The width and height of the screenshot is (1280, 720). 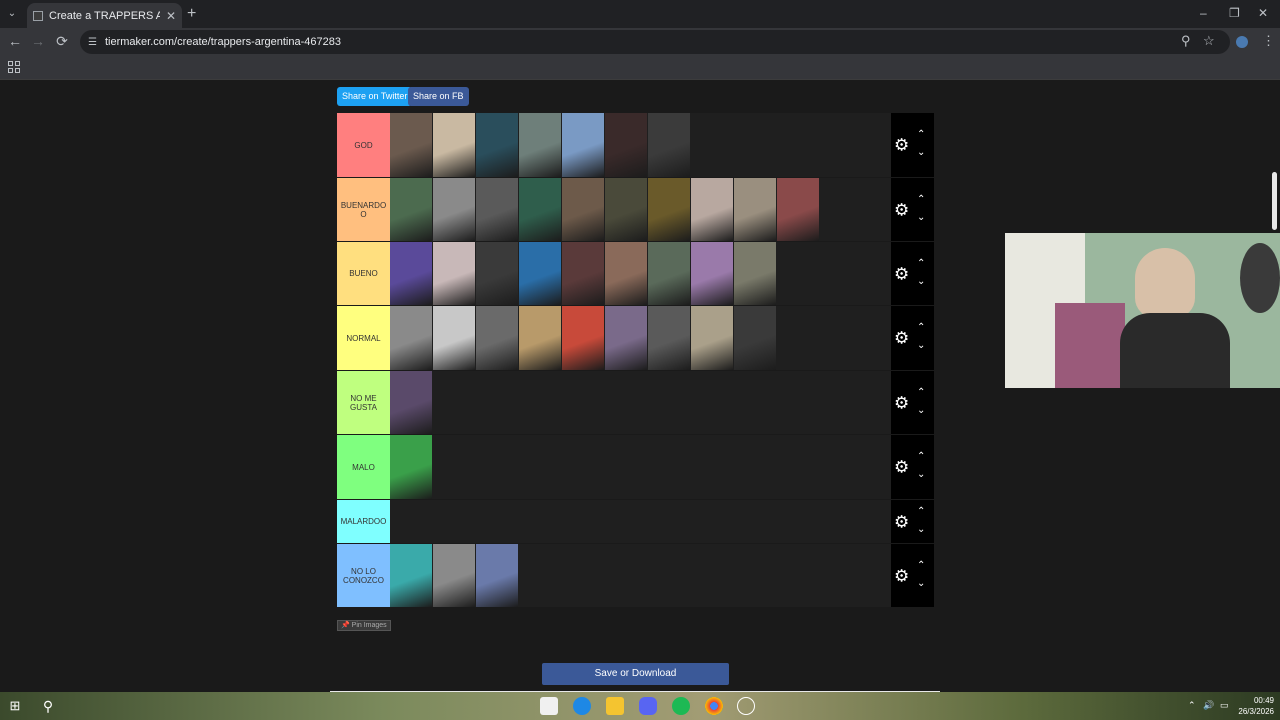 What do you see at coordinates (363, 467) in the screenshot?
I see `tier-label: MALO` at bounding box center [363, 467].